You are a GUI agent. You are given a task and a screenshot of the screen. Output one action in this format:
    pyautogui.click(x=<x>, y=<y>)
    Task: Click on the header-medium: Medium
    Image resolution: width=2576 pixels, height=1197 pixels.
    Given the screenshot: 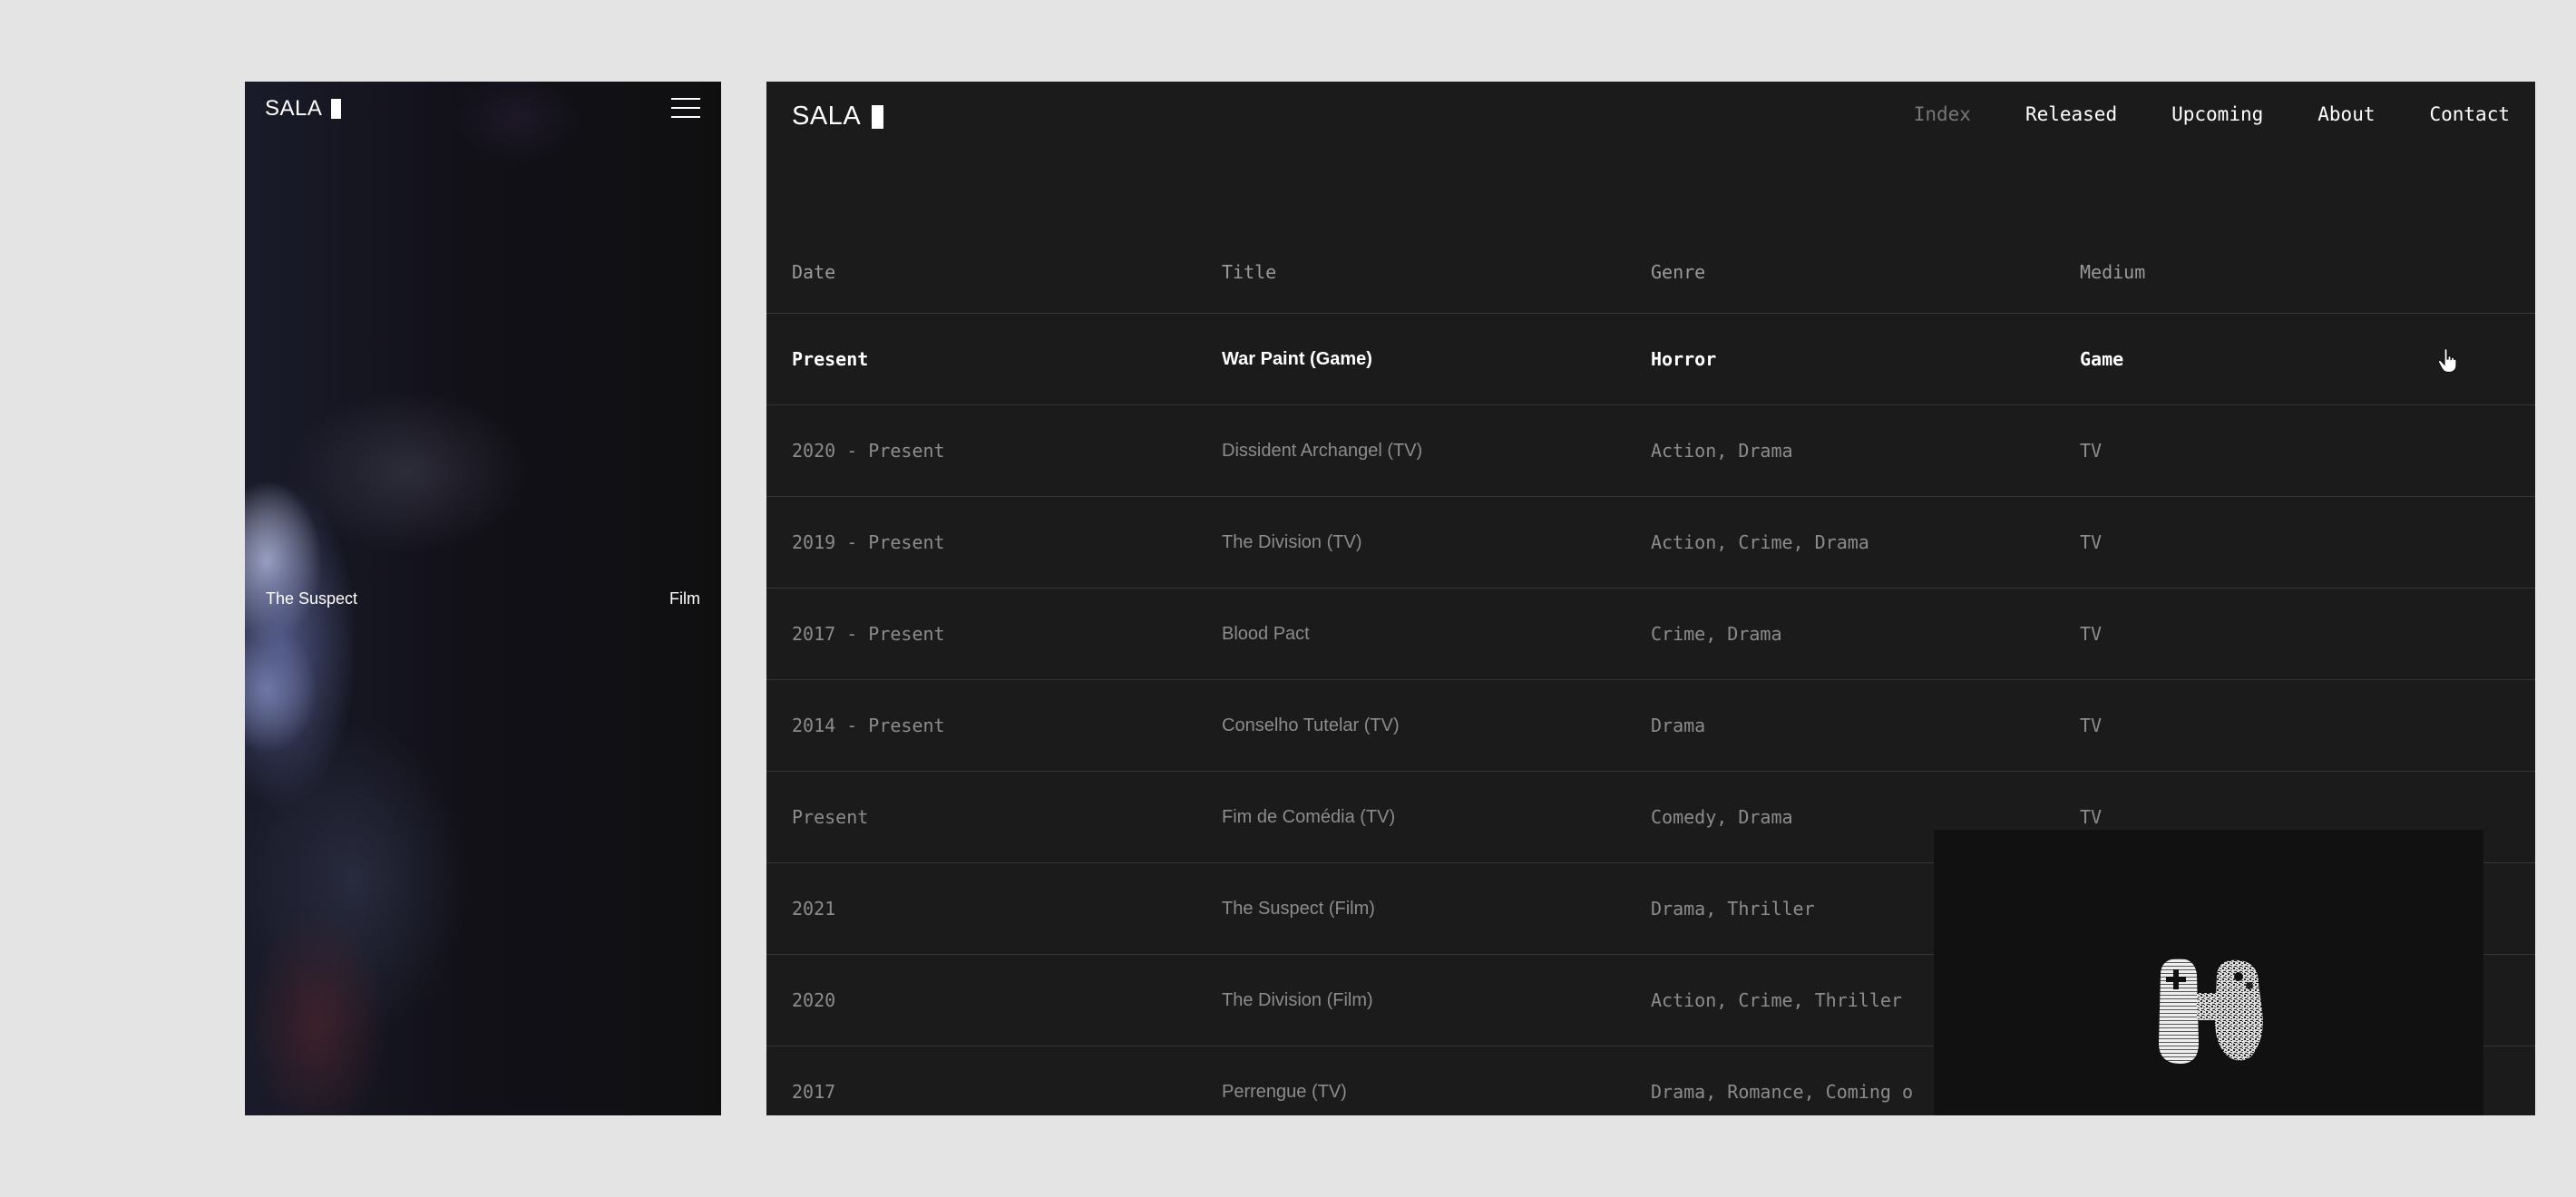 What is the action you would take?
    pyautogui.click(x=2112, y=272)
    